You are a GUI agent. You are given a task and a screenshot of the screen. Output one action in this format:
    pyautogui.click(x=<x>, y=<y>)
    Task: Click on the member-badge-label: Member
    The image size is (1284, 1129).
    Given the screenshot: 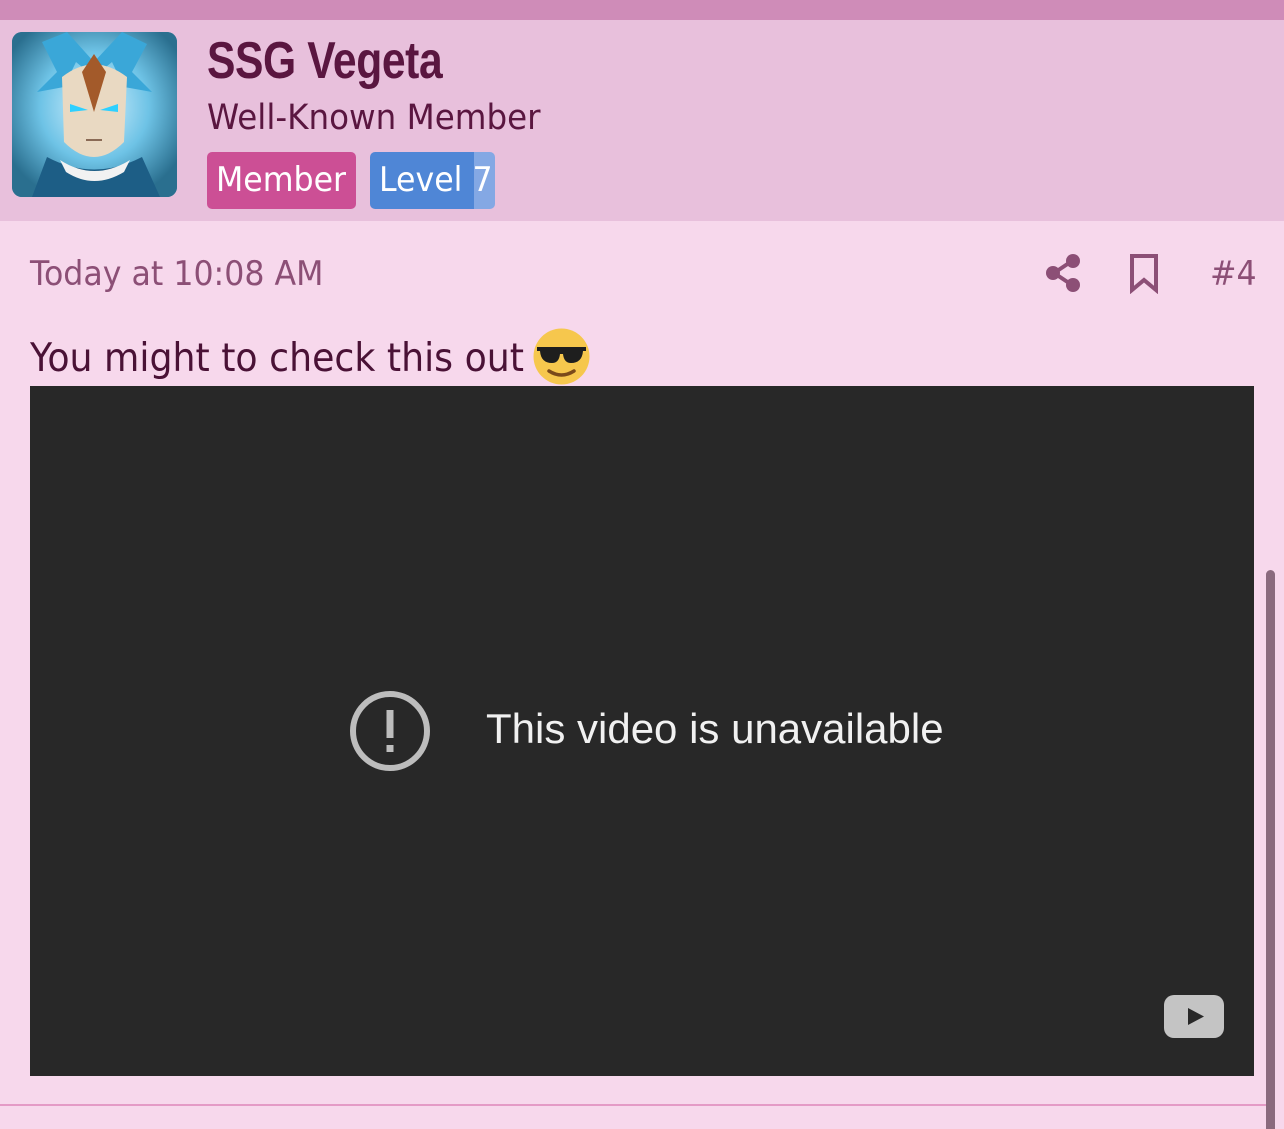 What is the action you would take?
    pyautogui.click(x=281, y=180)
    